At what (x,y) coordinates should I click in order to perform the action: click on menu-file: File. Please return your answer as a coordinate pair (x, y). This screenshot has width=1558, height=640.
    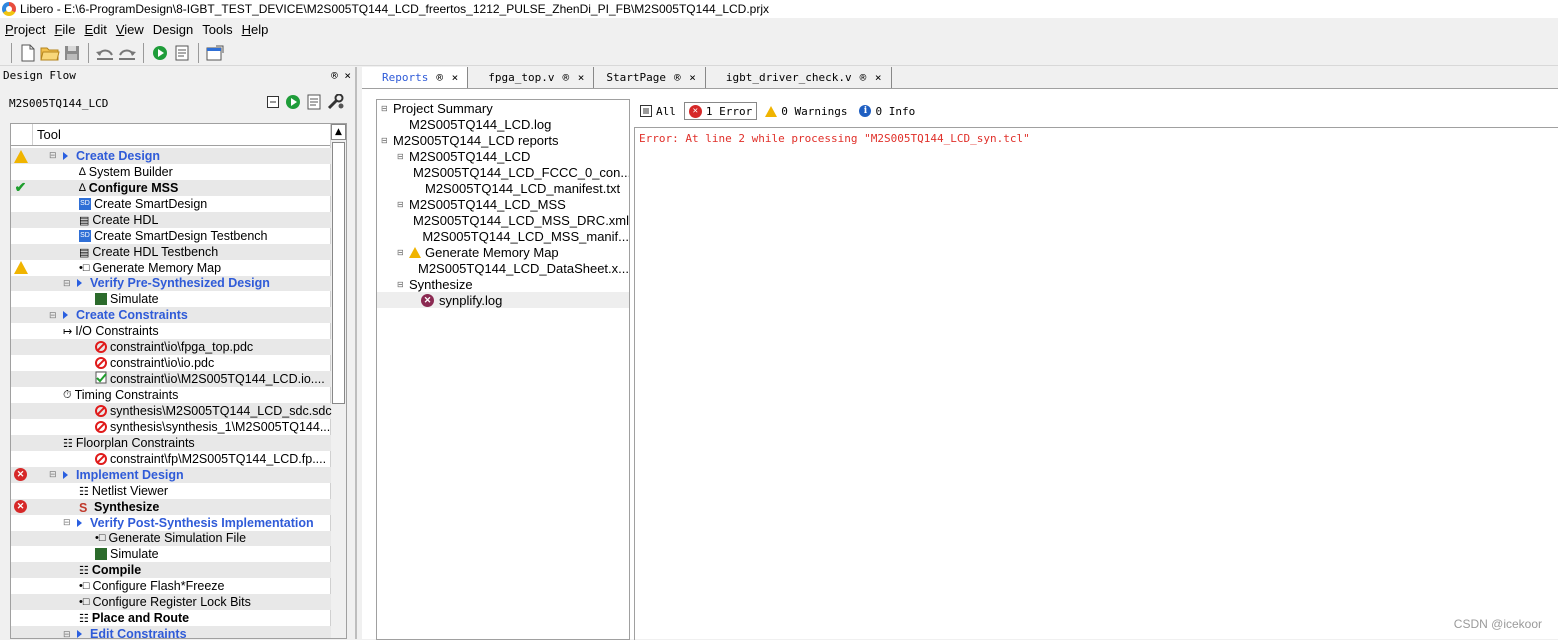
    Looking at the image, I should click on (64, 29).